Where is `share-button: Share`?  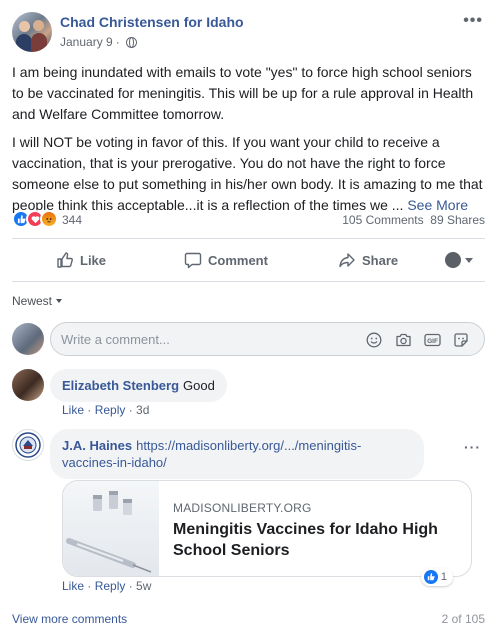 share-button: Share is located at coordinates (368, 260).